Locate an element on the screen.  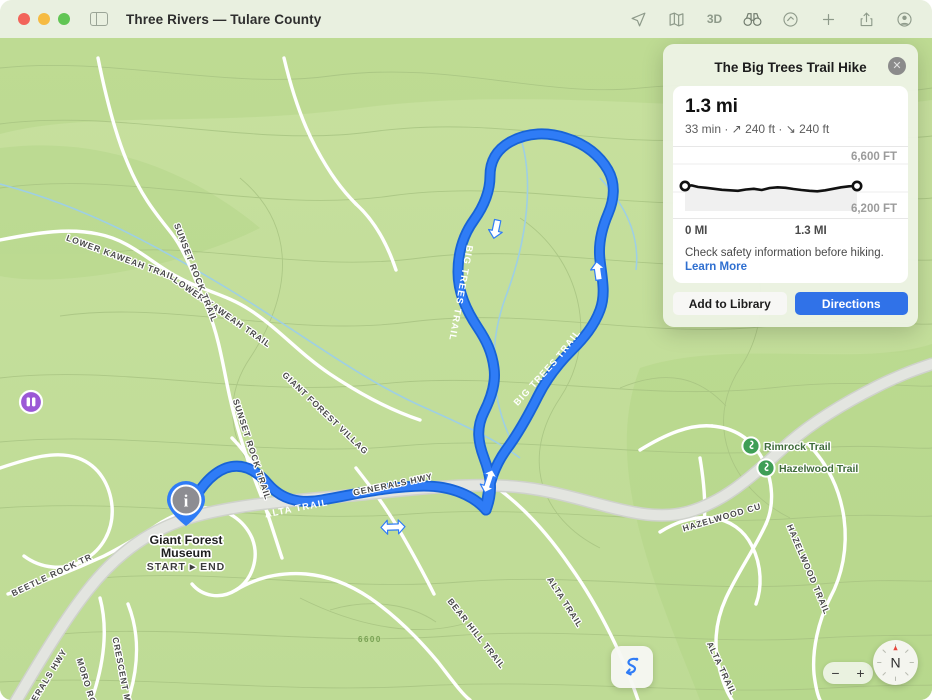
distance-axis: 0 MI 1.3 MI is located at coordinates (790, 229).